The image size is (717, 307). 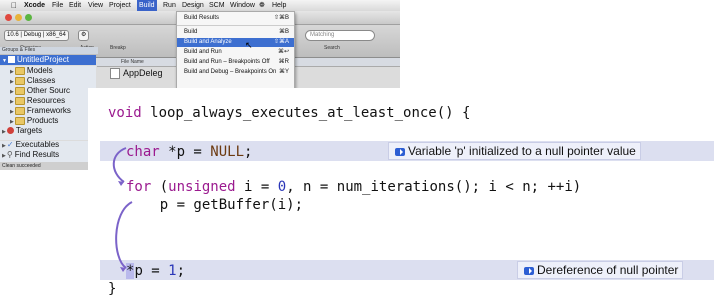 I want to click on file-list-row: AppDeleg, so click(x=136, y=74).